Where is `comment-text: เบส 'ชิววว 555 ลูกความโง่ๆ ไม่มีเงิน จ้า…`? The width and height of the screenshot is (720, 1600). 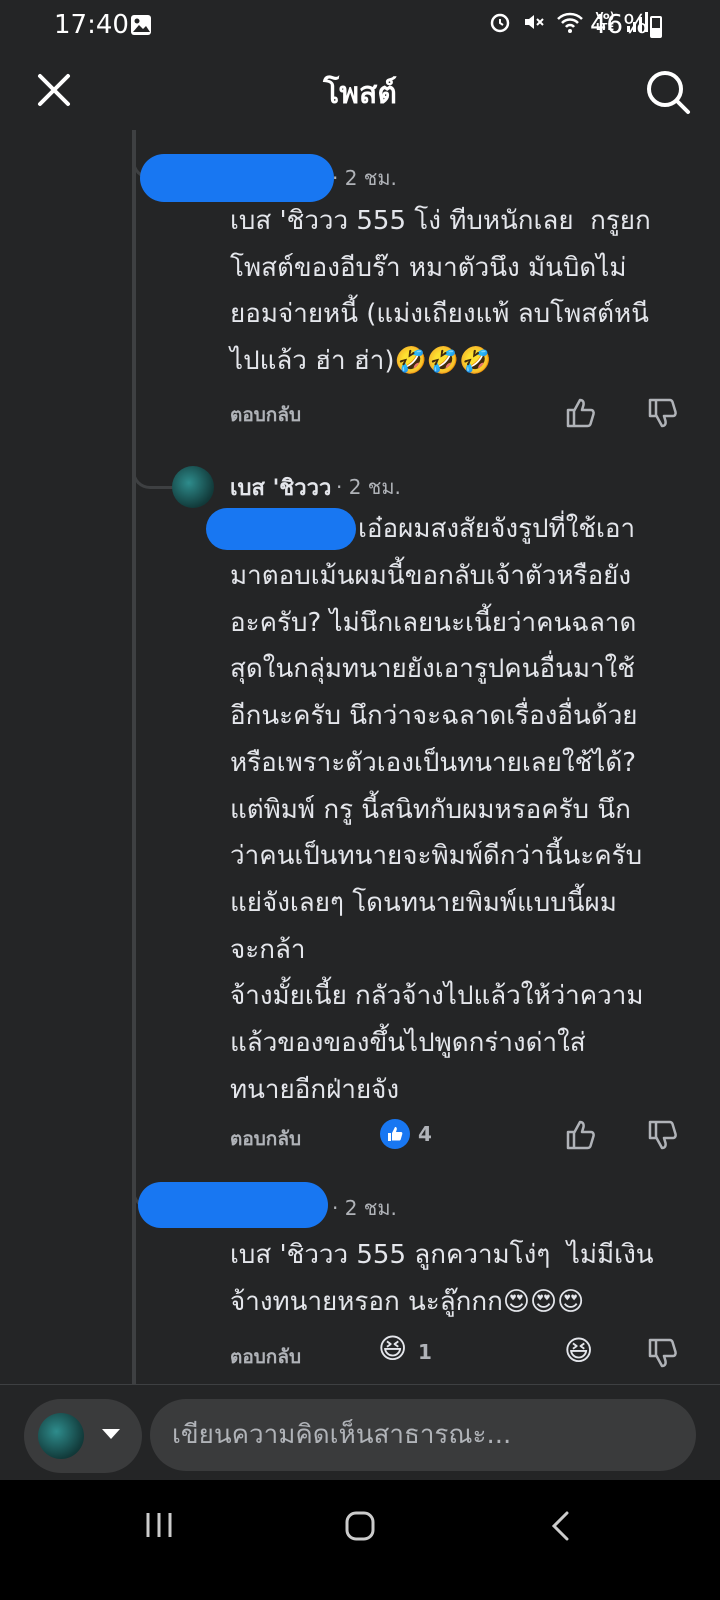 comment-text: เบส 'ชิววว 555 ลูกความโง่ๆ ไม่มีเงิน จ้า… is located at coordinates (455, 1278).